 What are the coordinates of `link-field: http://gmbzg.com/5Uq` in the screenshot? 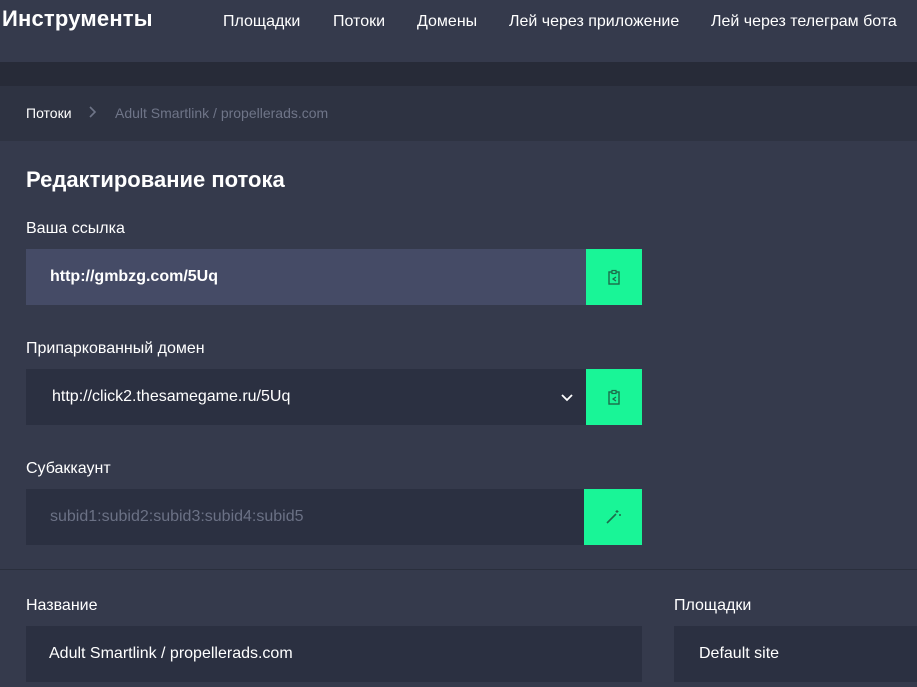 It's located at (306, 277).